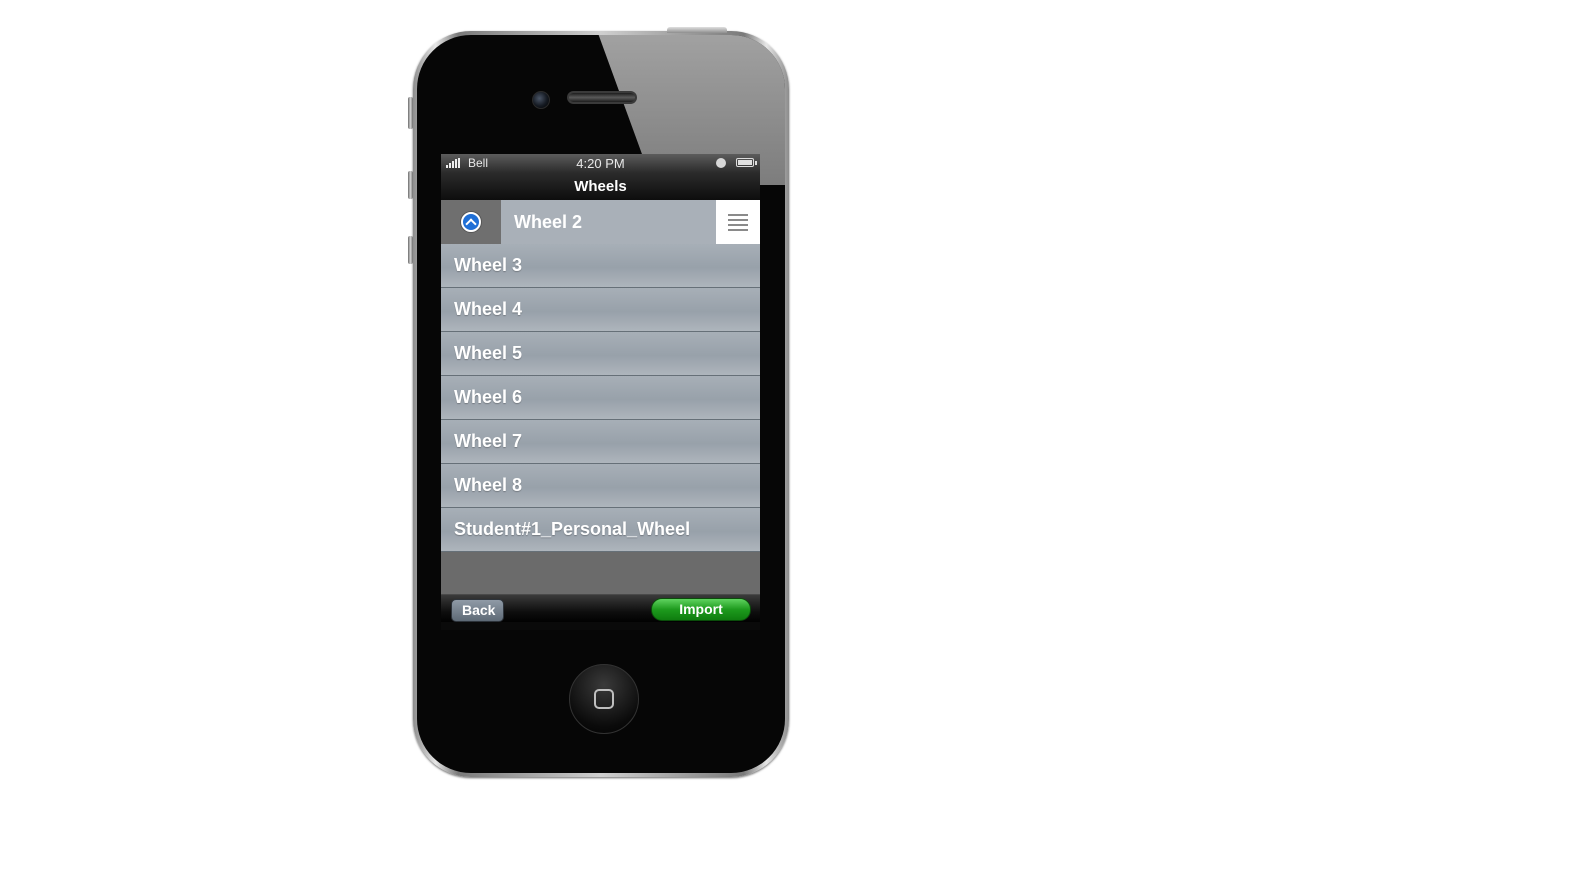 The height and width of the screenshot is (875, 1590). I want to click on list-item: Student#1_Personal_Wheel, so click(600, 530).